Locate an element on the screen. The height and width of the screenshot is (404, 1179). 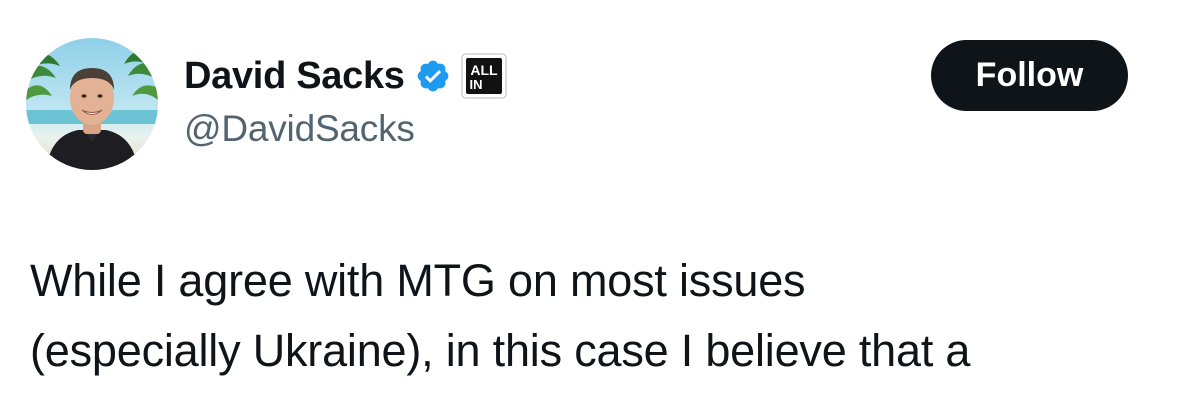
badge-text-line2: IN is located at coordinates (475, 84).